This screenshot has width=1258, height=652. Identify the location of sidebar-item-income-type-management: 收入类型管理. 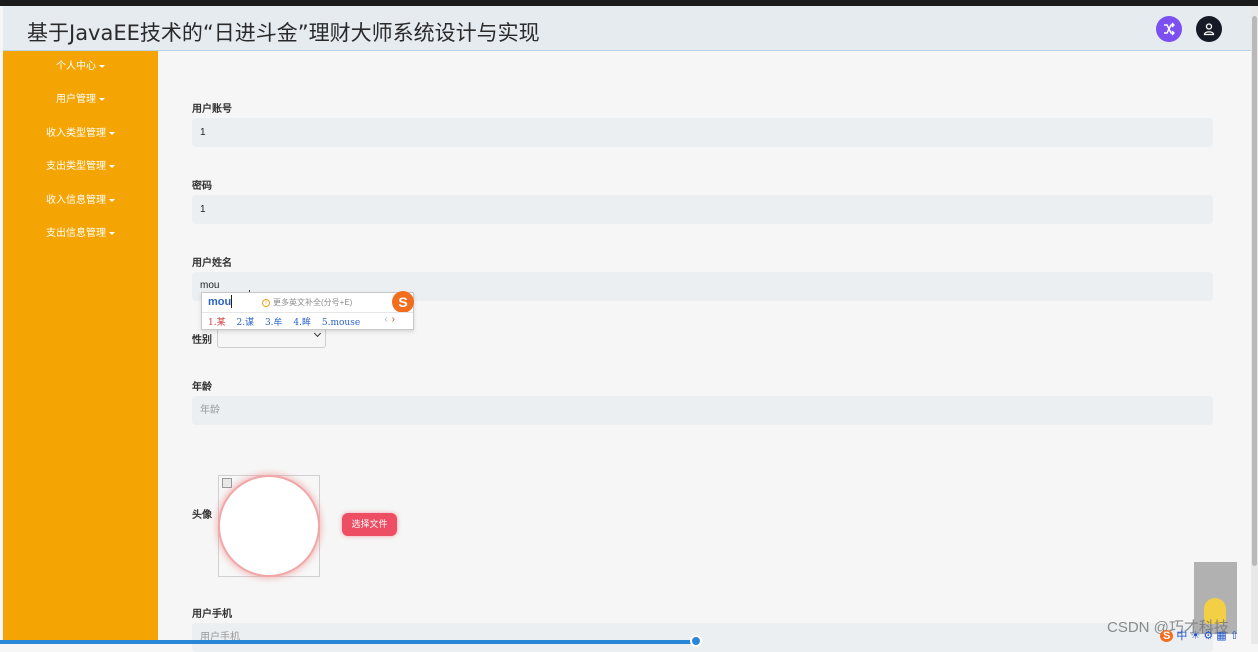
(80, 134).